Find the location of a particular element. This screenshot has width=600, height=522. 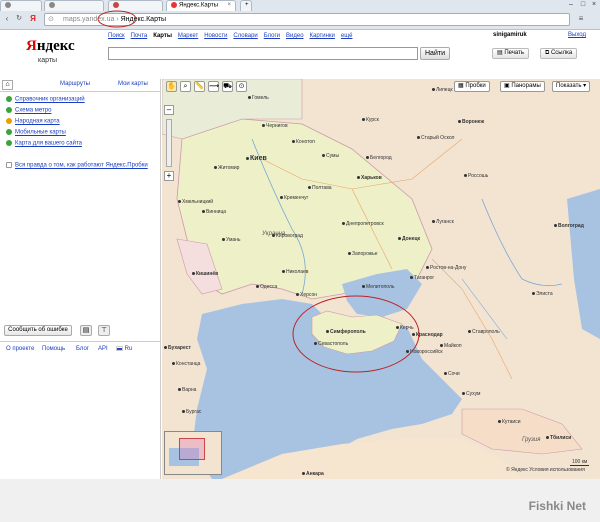

city-label: Умань is located at coordinates (231, 240).